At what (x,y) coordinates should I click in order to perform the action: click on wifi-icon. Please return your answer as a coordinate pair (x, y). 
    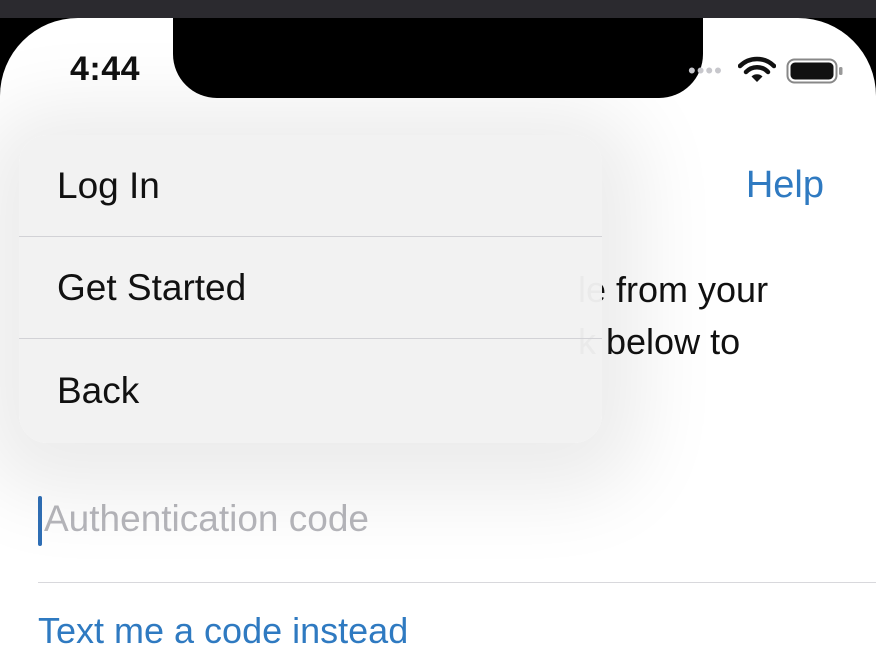
    Looking at the image, I should click on (757, 69).